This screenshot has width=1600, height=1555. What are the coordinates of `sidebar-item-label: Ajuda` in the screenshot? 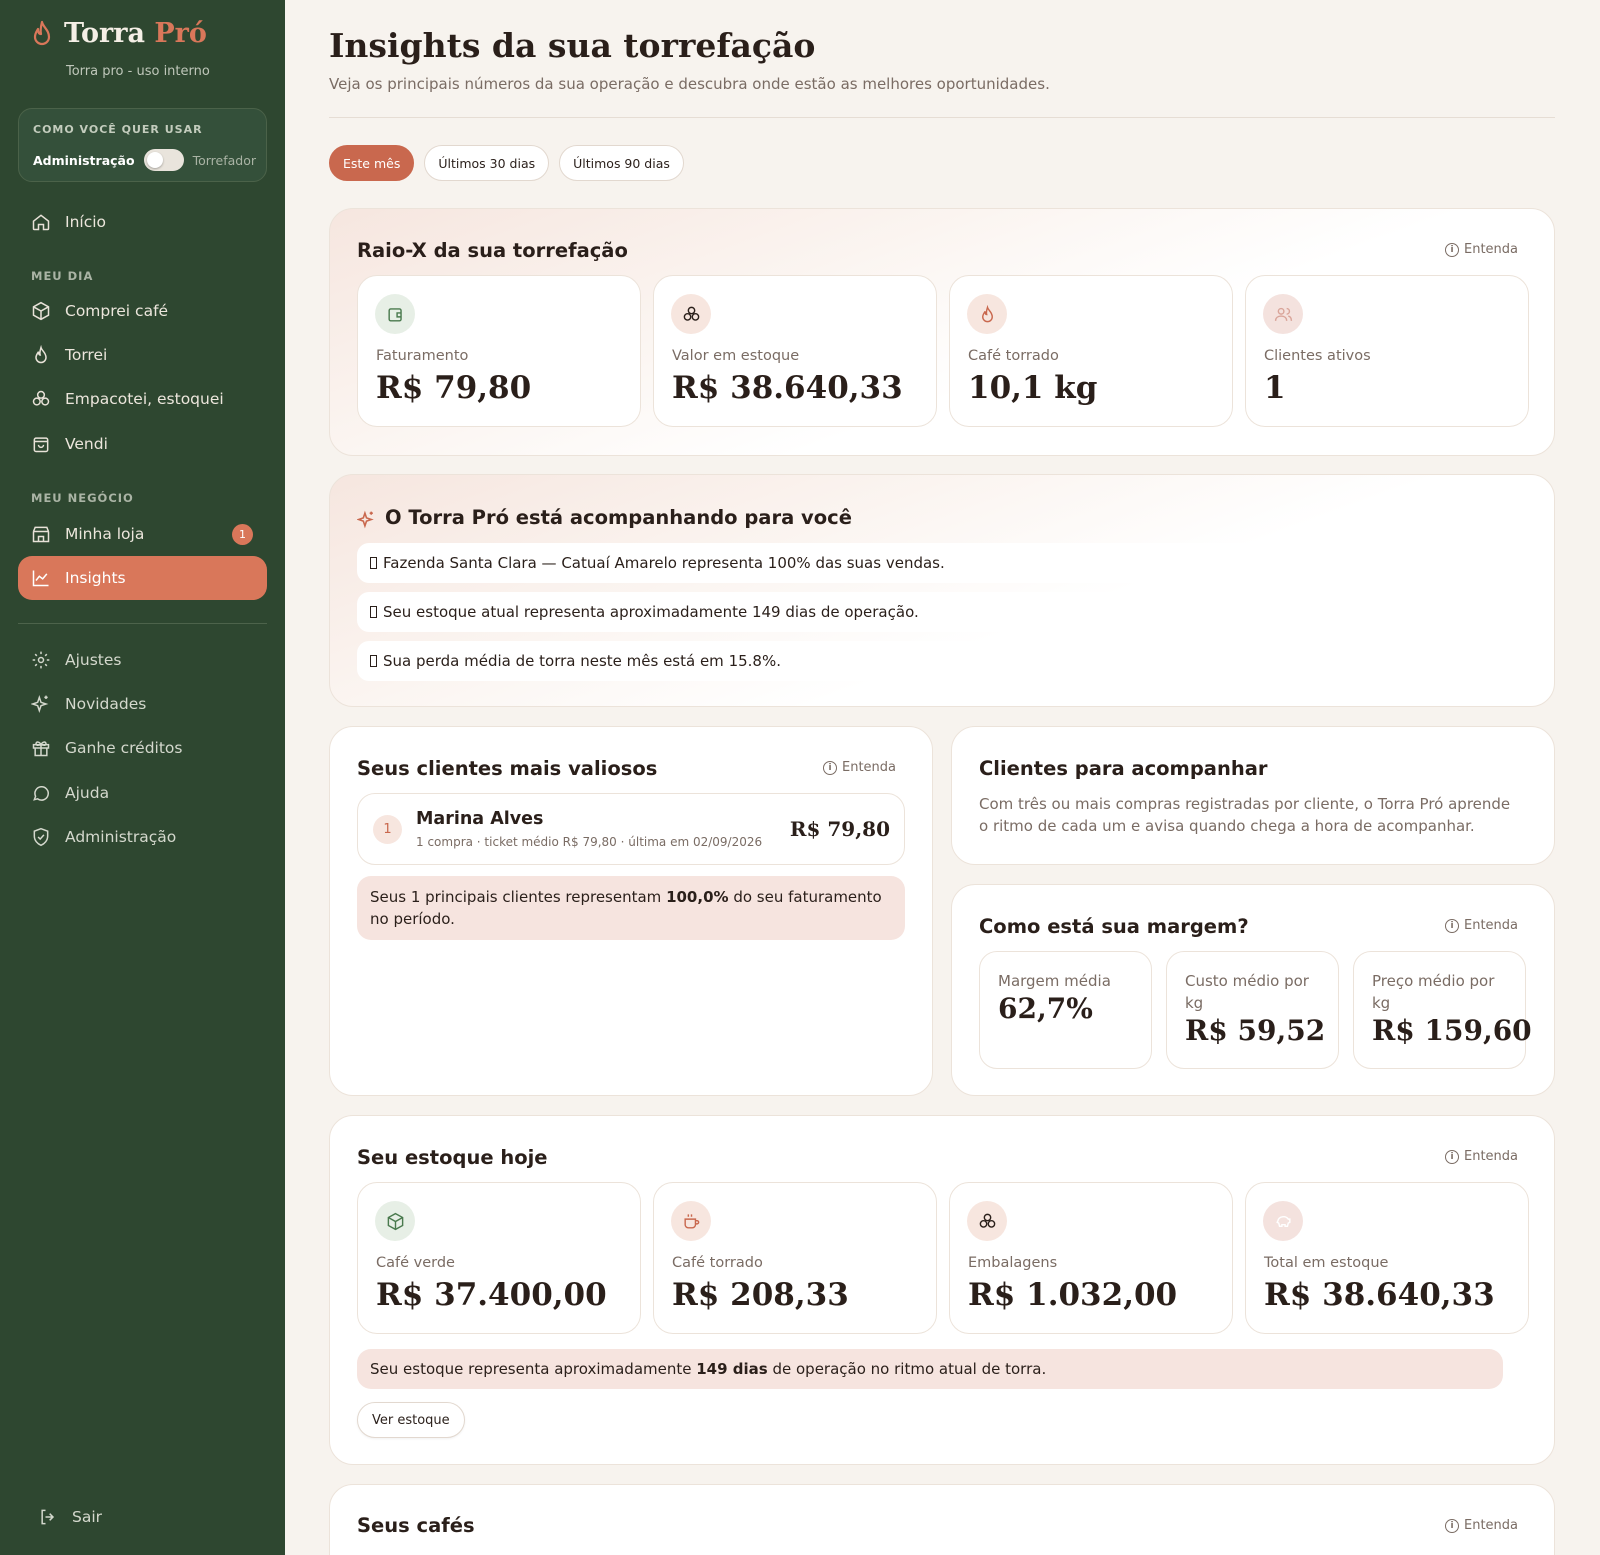 It's located at (87, 793).